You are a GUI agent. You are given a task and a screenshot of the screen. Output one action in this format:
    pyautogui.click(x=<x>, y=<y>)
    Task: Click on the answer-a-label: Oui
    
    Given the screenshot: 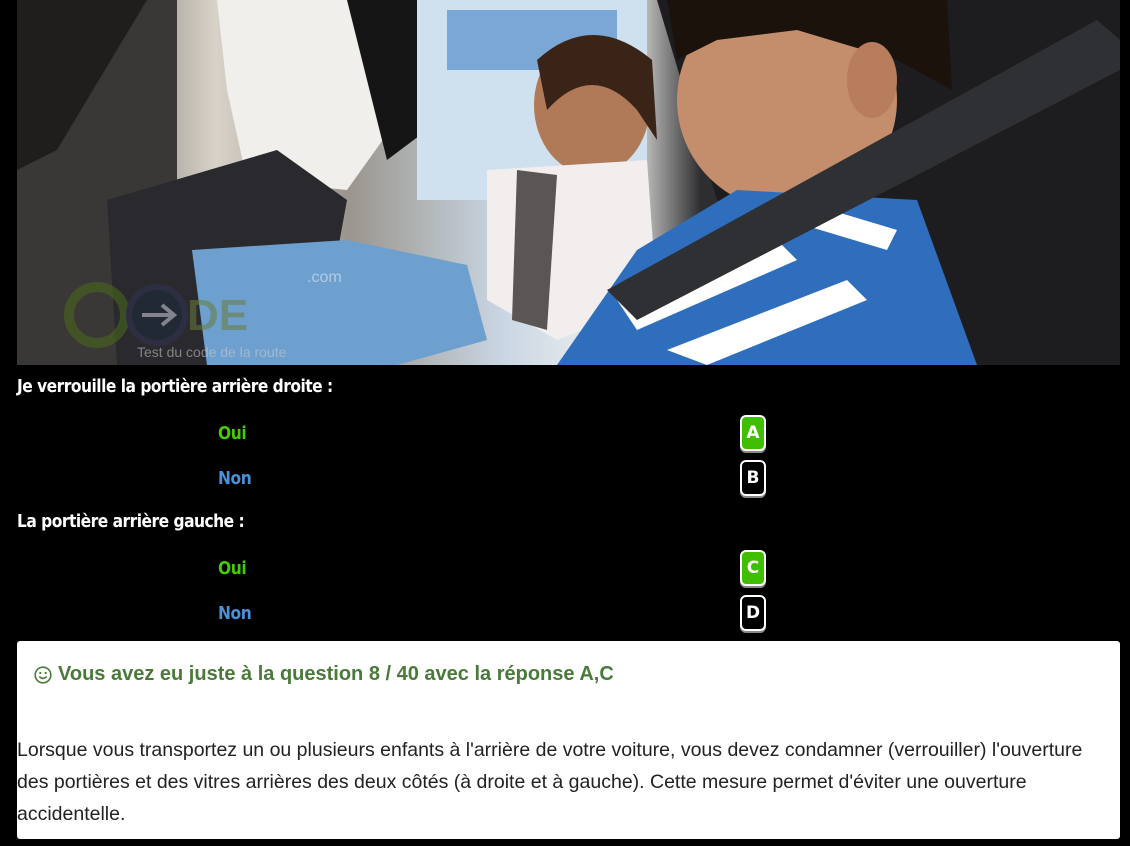 What is the action you would take?
    pyautogui.click(x=232, y=433)
    